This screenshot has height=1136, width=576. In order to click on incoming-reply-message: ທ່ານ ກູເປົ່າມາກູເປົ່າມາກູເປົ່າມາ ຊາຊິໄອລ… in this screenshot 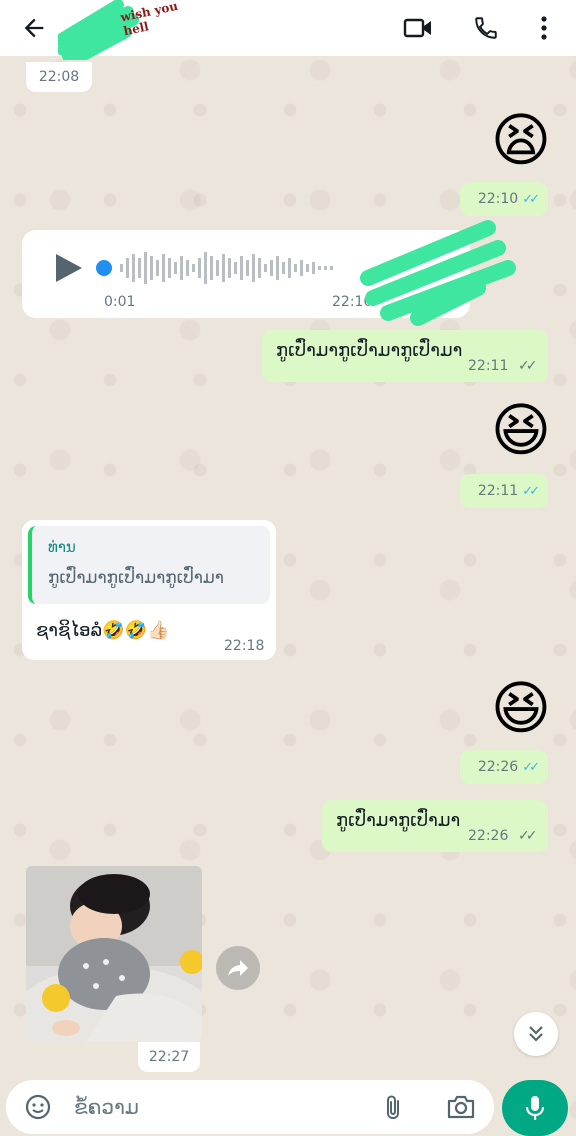, I will do `click(149, 590)`.